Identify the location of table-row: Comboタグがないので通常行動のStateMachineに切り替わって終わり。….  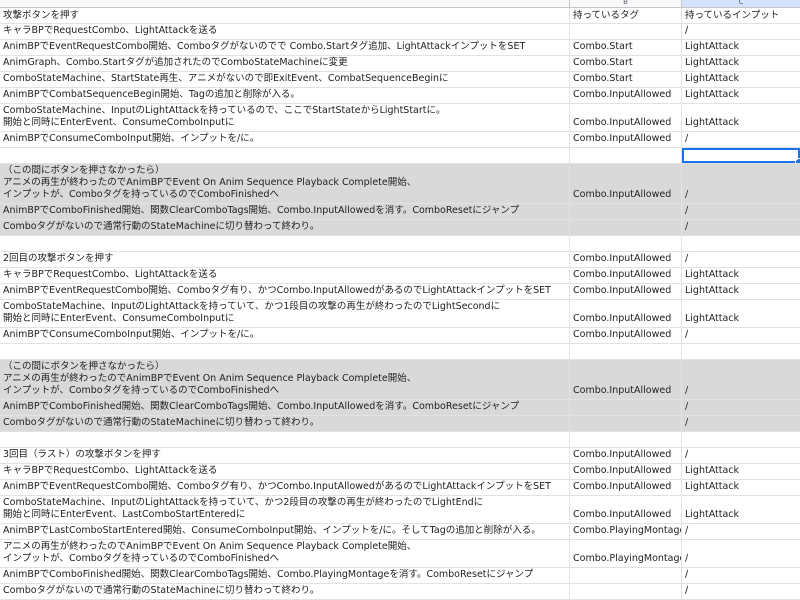
(400, 228).